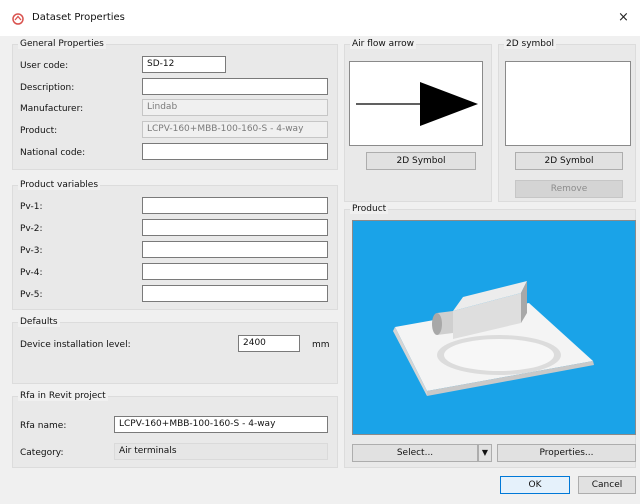  Describe the element at coordinates (383, 44) in the screenshot. I see `air-flow-arrow-header: Air flow arrow` at that location.